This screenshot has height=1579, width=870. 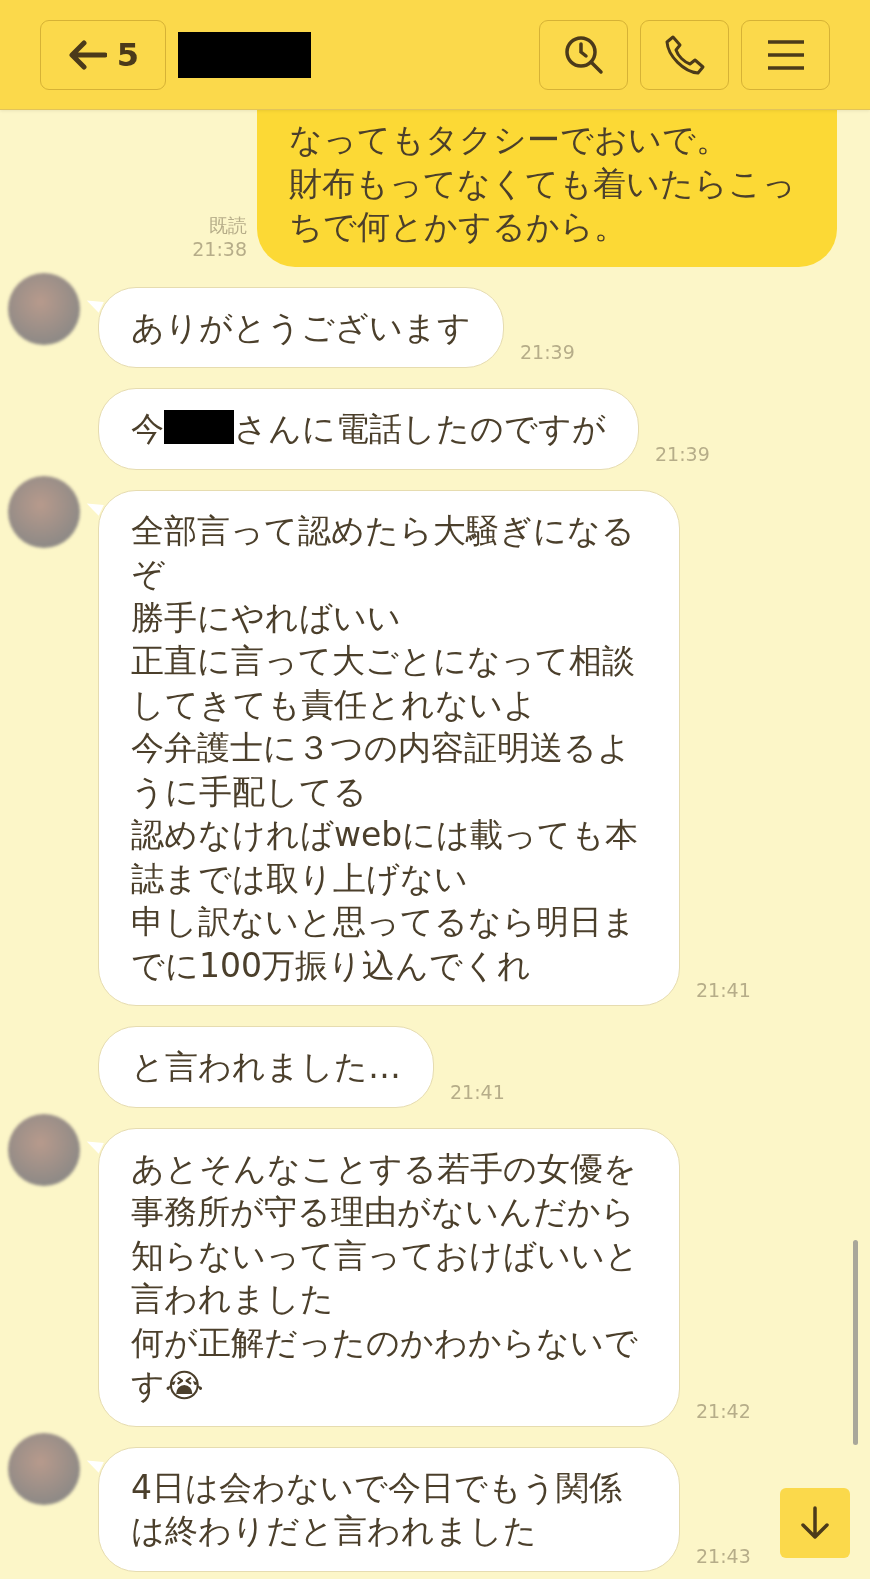 What do you see at coordinates (377, 1509) in the screenshot?
I see `message-text: 4日は会わないで今日でもう関係は終わりだと言われました` at bounding box center [377, 1509].